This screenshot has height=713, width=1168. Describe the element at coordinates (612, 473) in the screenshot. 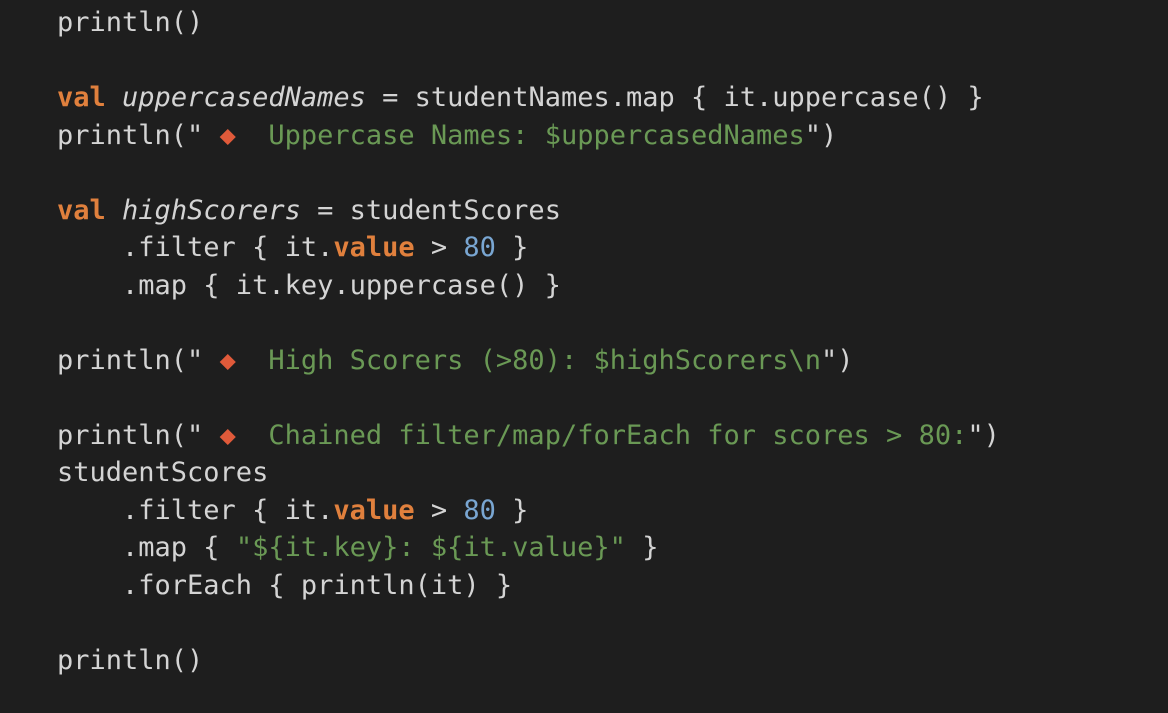

I see `code-line: studentScores` at that location.